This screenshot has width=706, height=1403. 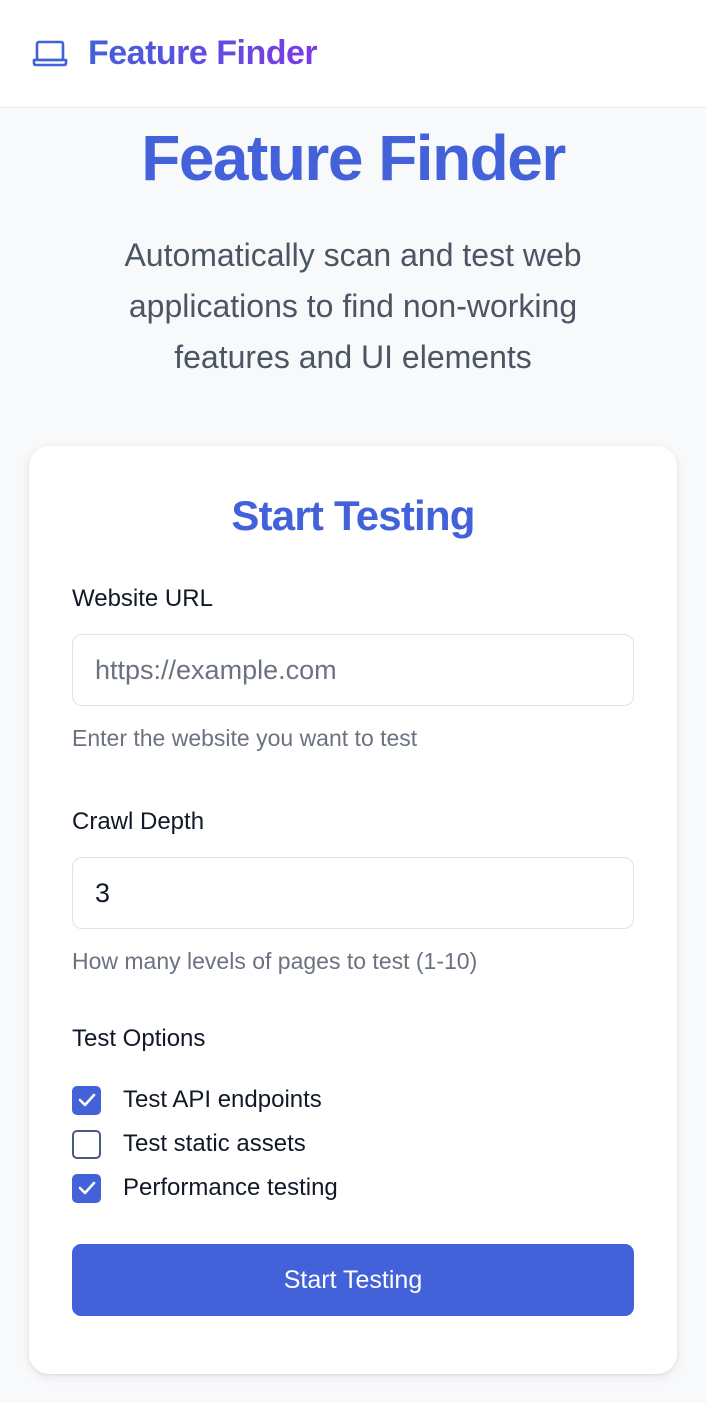 I want to click on checkbox-performance-testing, so click(x=86, y=1188).